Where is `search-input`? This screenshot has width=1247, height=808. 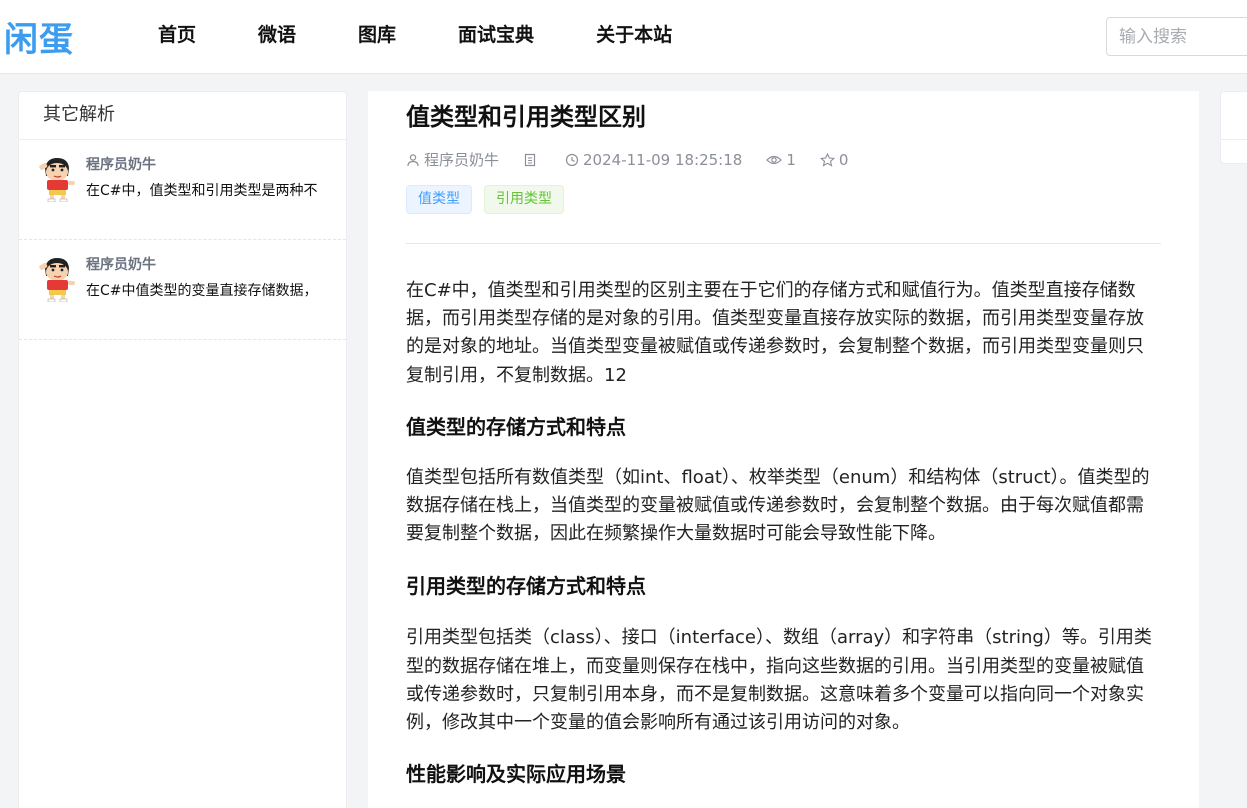
search-input is located at coordinates (1176, 36).